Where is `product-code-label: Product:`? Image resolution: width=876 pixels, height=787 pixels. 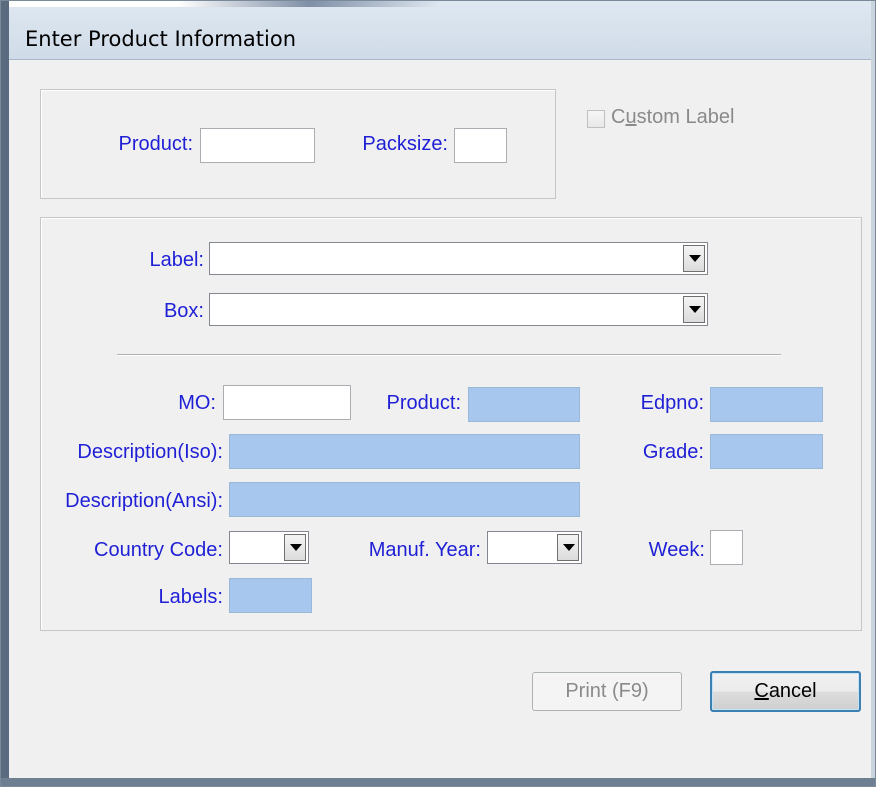
product-code-label: Product: is located at coordinates (423, 403).